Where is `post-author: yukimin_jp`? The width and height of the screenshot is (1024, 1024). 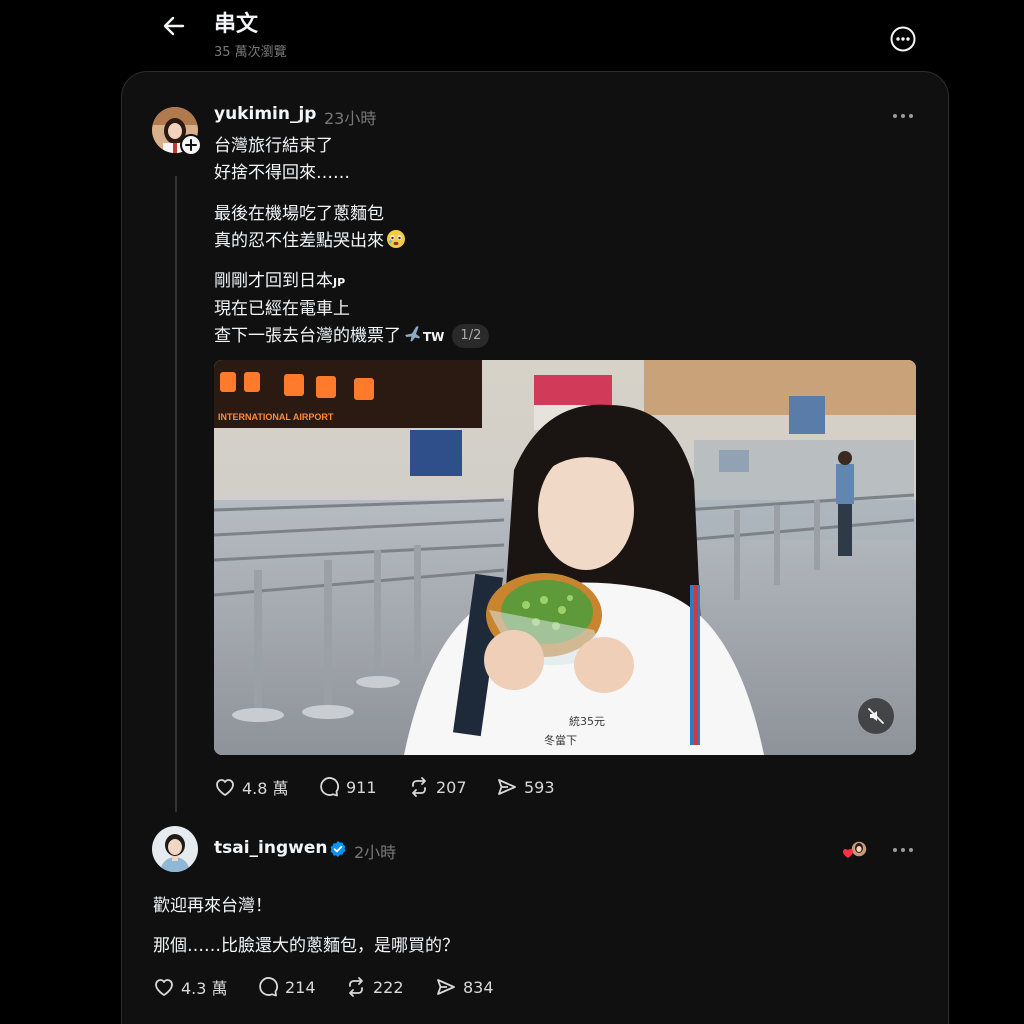 post-author: yukimin_jp is located at coordinates (265, 114).